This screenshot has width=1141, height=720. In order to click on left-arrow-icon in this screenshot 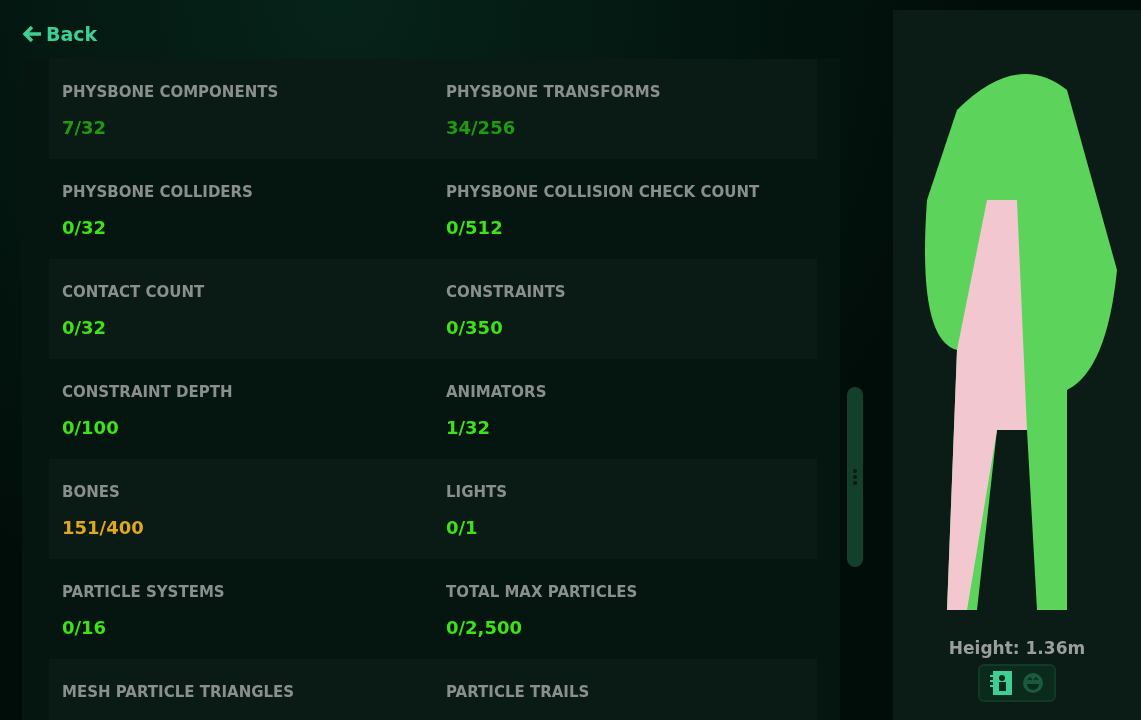, I will do `click(32, 33)`.